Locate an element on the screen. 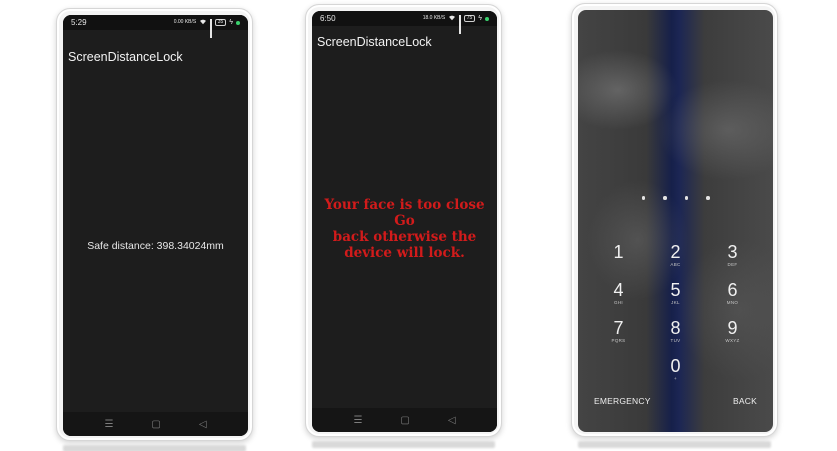 The image size is (837, 451). battery-icon: 35 is located at coordinates (220, 22).